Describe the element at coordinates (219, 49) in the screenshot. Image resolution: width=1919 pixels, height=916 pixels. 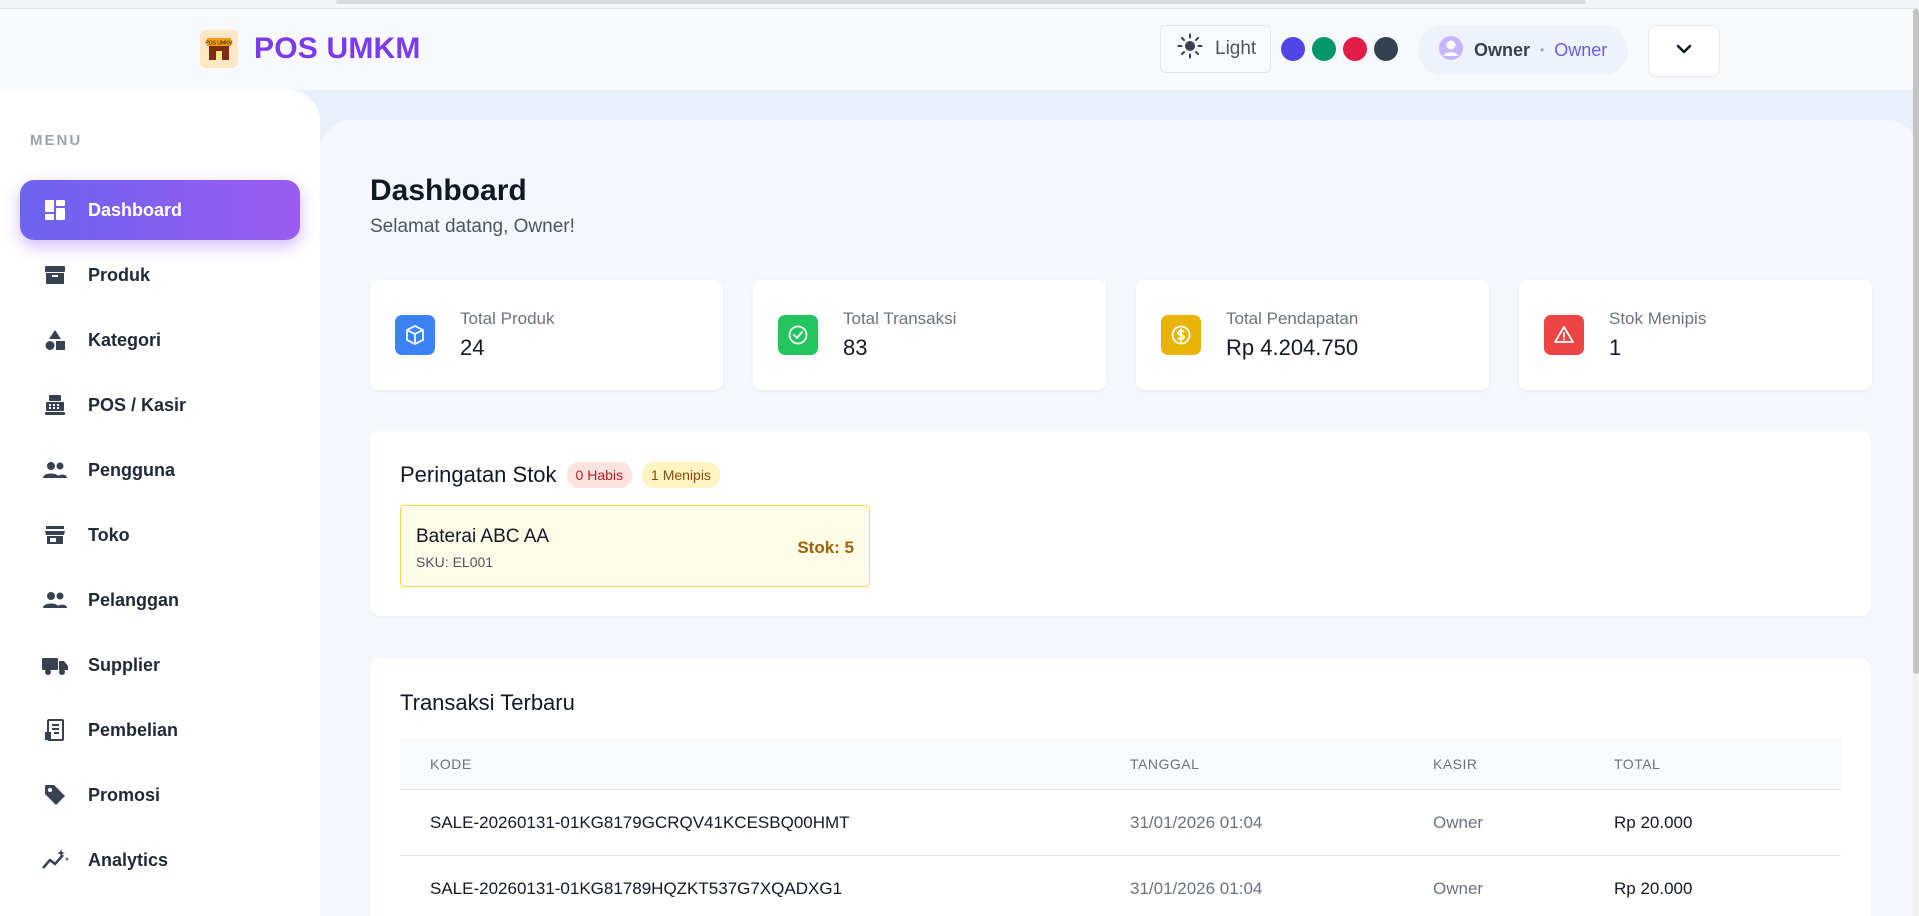
I see `store-logo-icon: POS UMKM` at that location.